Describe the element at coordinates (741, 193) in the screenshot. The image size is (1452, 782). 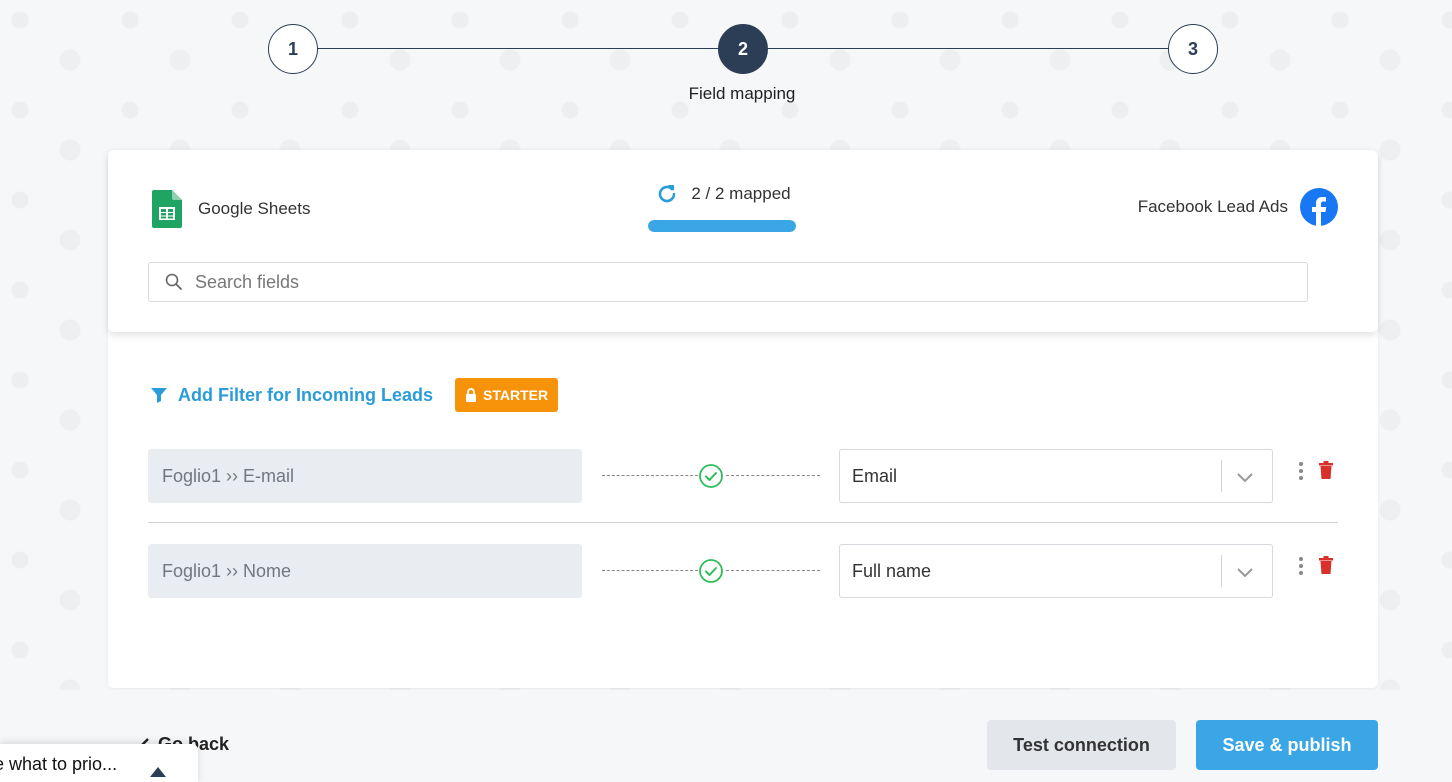
I see `mapped-count: 2 / 2 mapped` at that location.